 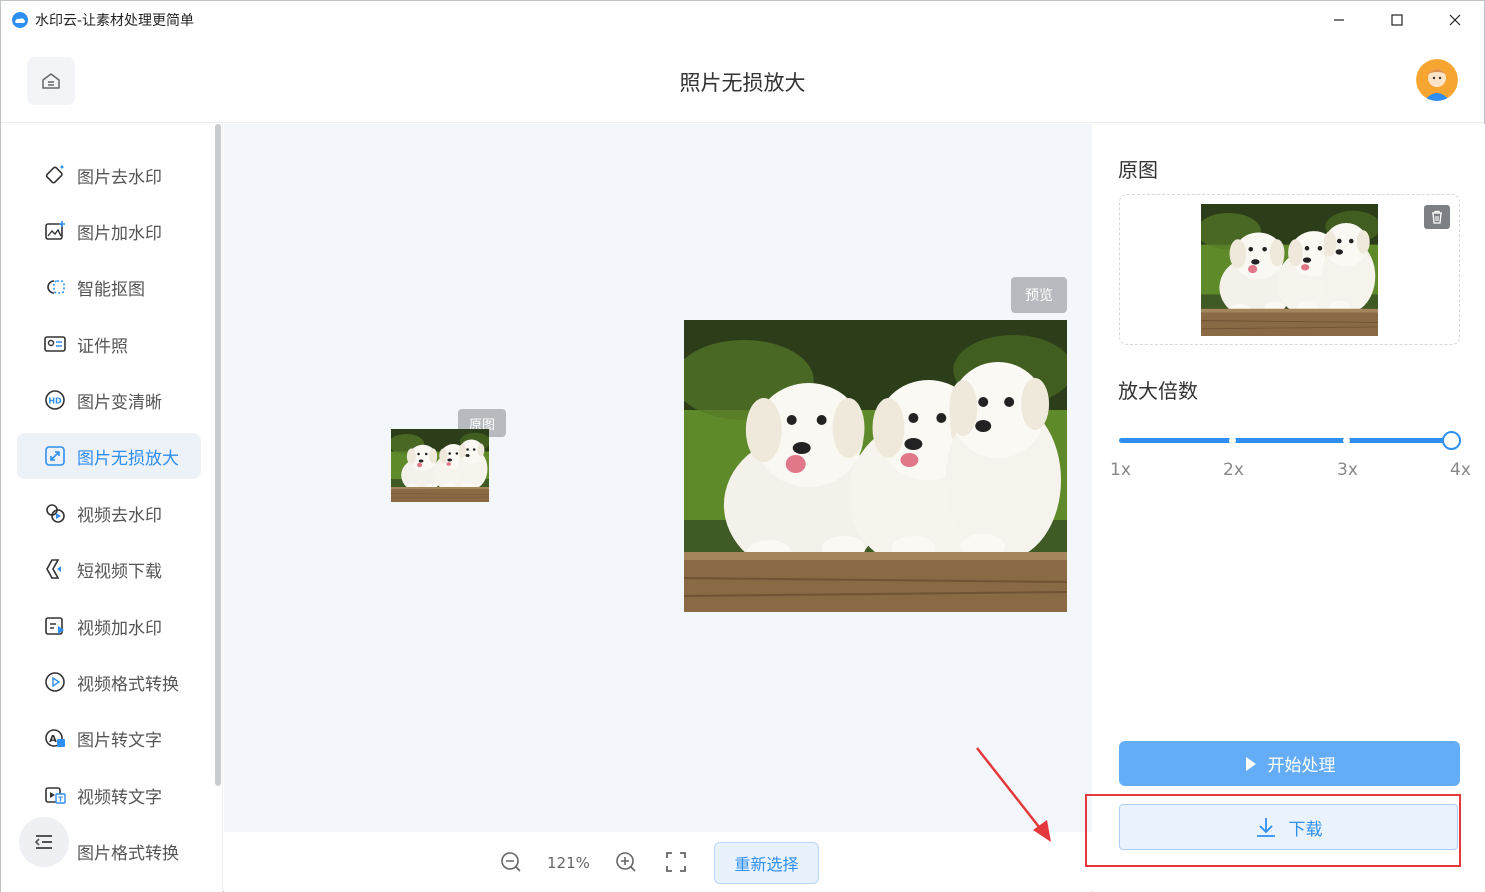 I want to click on window-title: 水印云-让素材处理更简单, so click(x=115, y=21).